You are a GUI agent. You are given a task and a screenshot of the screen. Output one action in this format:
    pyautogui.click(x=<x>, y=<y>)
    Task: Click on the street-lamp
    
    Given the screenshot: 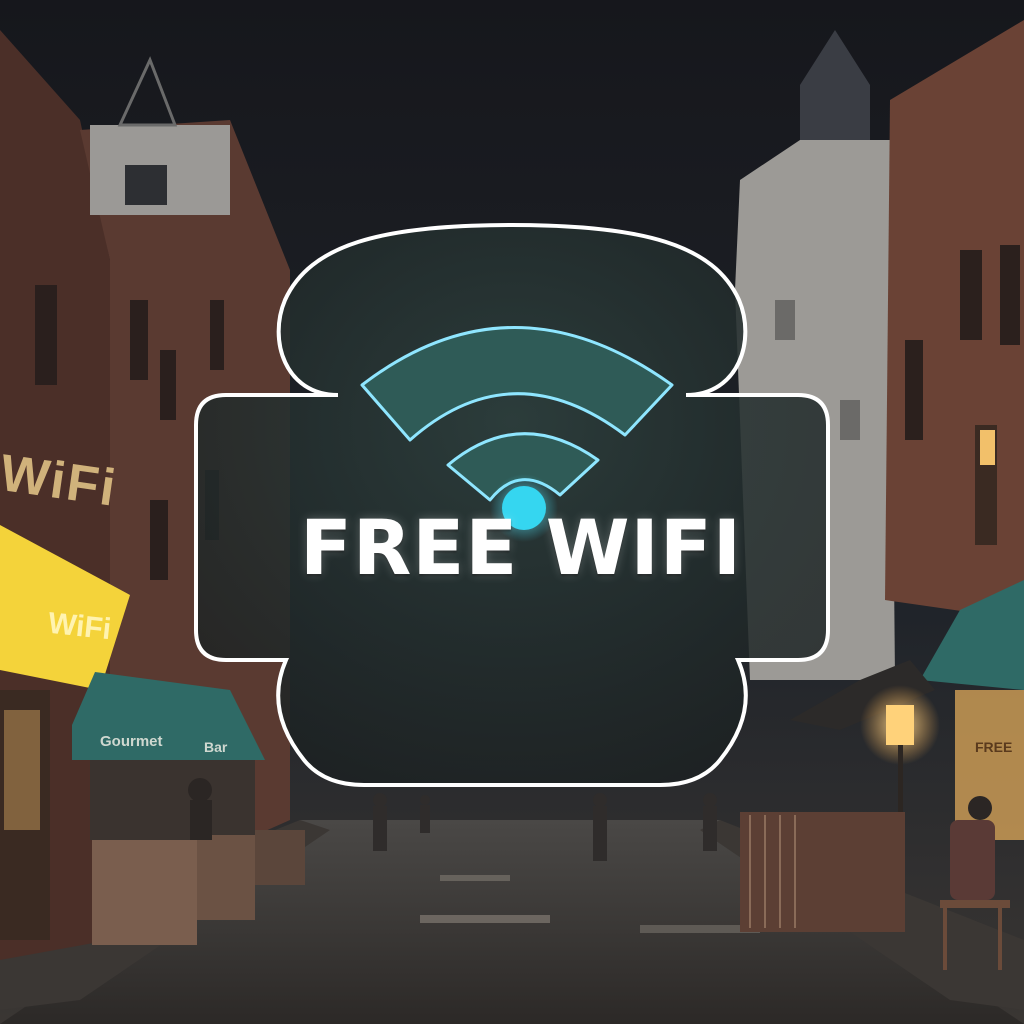 What is the action you would take?
    pyautogui.click(x=900, y=725)
    